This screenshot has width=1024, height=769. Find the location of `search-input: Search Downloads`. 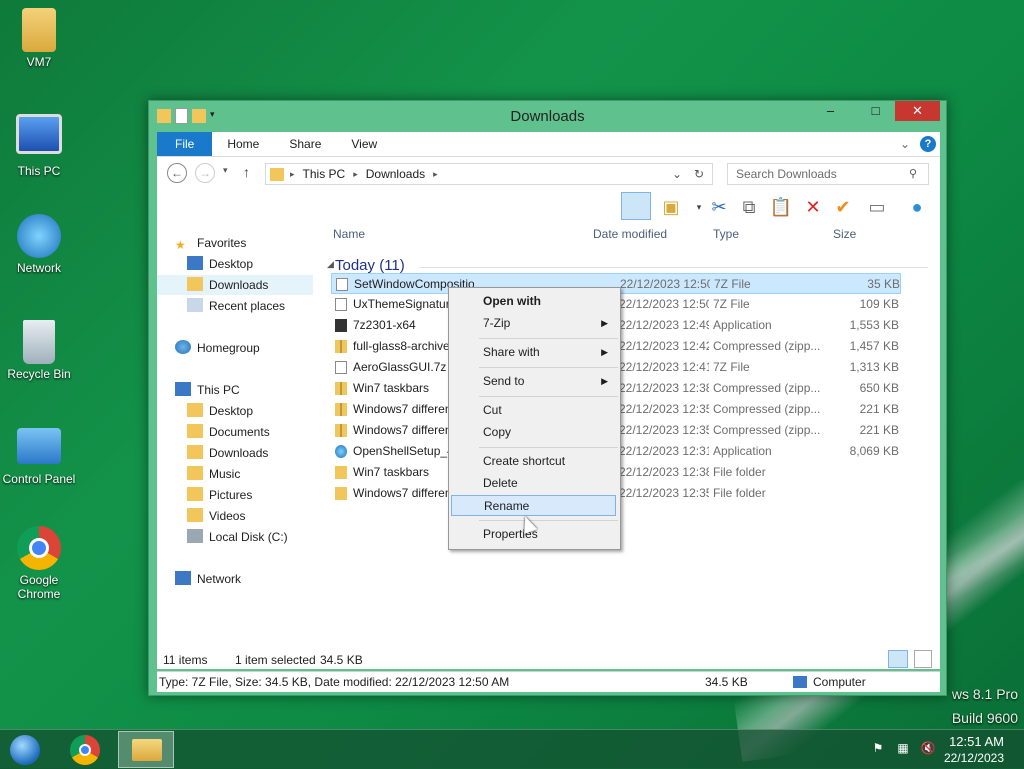

search-input: Search Downloads is located at coordinates (828, 174).